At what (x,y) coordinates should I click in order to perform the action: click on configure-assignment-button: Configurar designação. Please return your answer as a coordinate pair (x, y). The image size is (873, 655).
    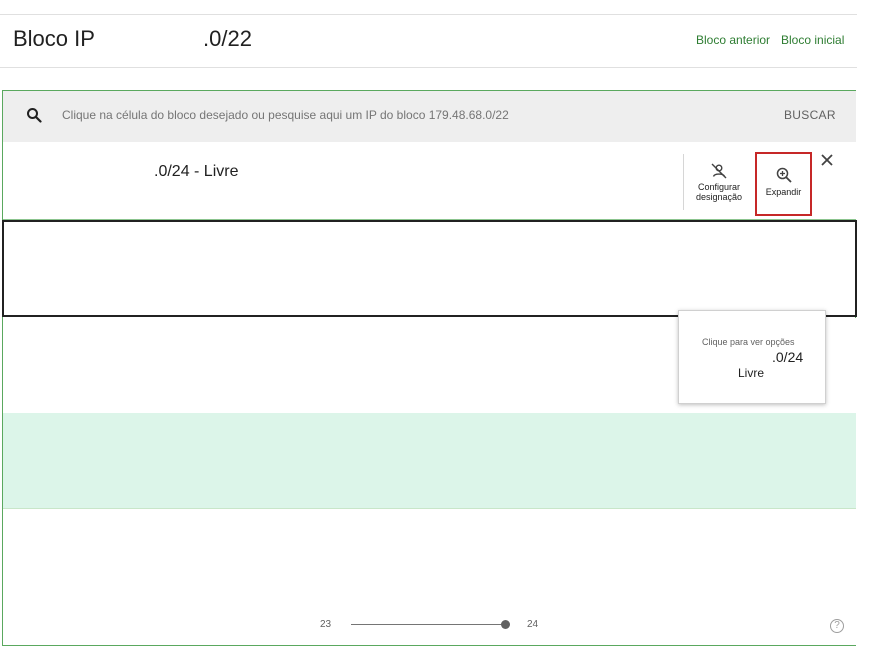
    Looking at the image, I should click on (719, 185).